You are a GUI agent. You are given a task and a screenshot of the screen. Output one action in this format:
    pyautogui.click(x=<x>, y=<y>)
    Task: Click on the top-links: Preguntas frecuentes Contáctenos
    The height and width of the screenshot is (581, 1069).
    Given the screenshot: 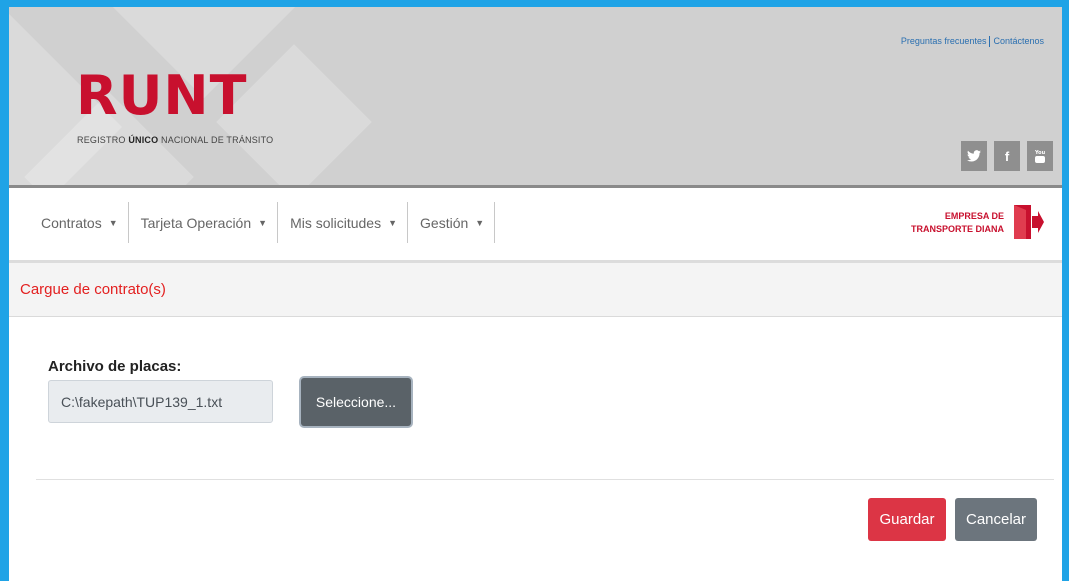 What is the action you would take?
    pyautogui.click(x=972, y=42)
    